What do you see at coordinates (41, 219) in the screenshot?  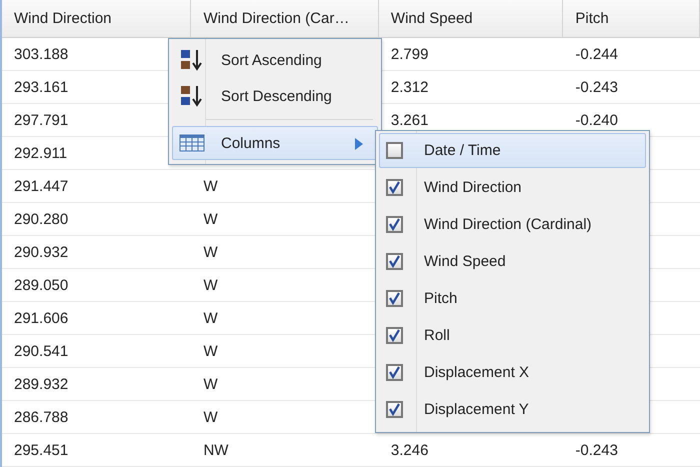 I see `table-cell: 290.280` at bounding box center [41, 219].